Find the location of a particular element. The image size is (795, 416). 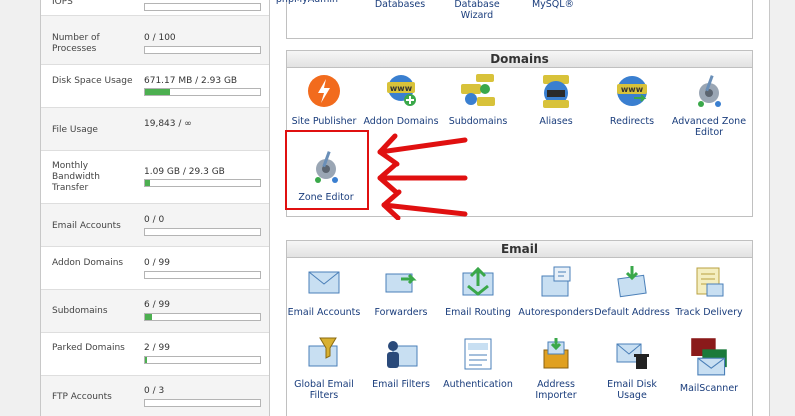

email-accounts-icon is located at coordinates (324, 282).